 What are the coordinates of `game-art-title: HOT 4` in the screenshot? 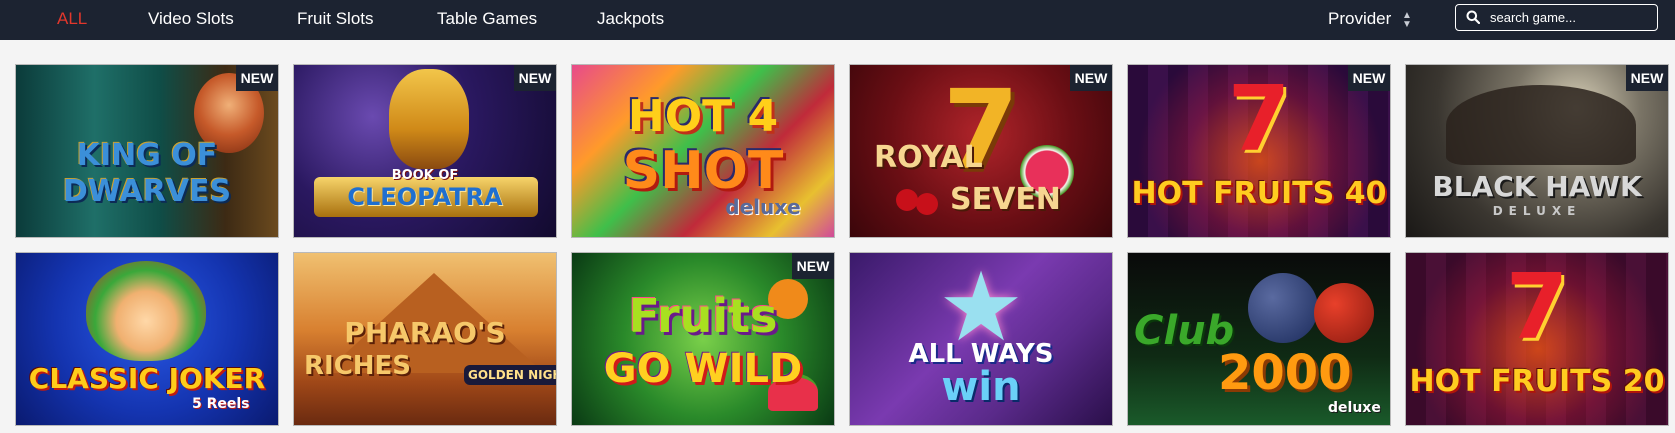 It's located at (703, 116).